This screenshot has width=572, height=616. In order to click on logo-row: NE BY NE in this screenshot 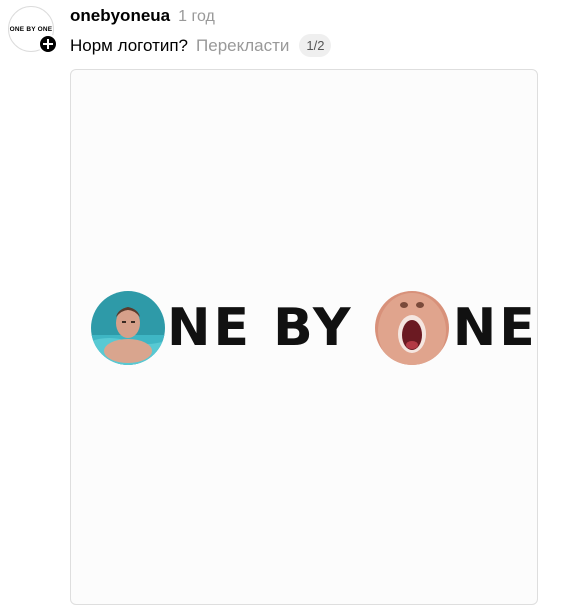, I will do `click(314, 328)`.